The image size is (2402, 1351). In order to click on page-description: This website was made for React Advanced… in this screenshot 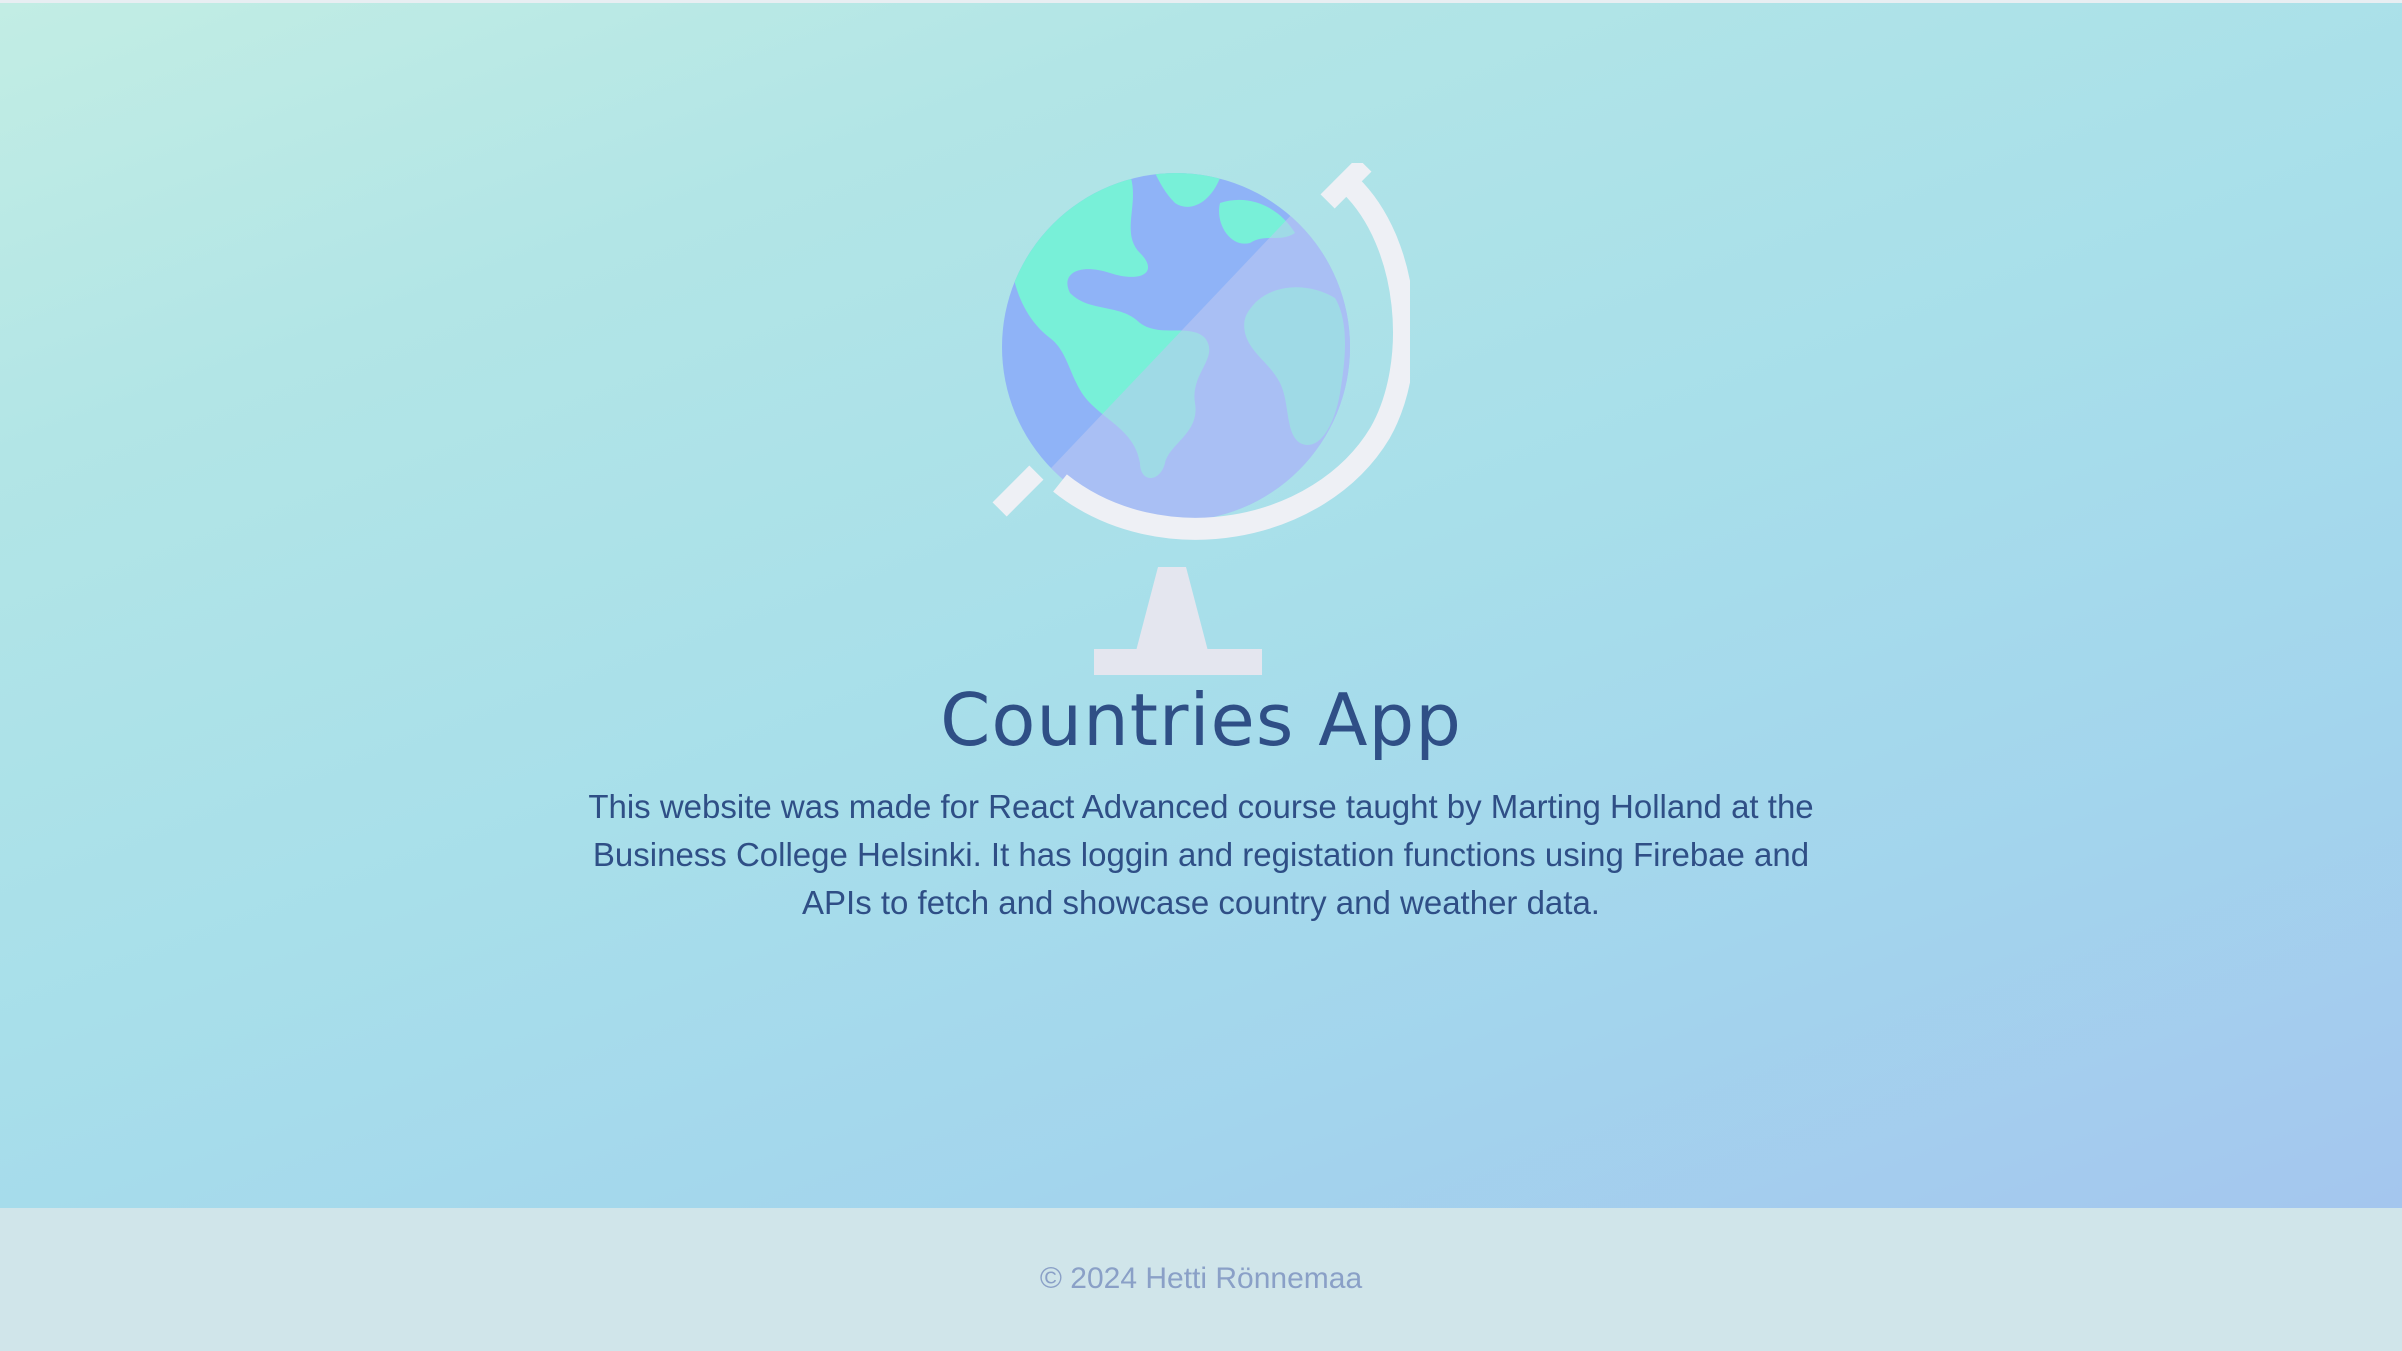, I will do `click(1201, 854)`.